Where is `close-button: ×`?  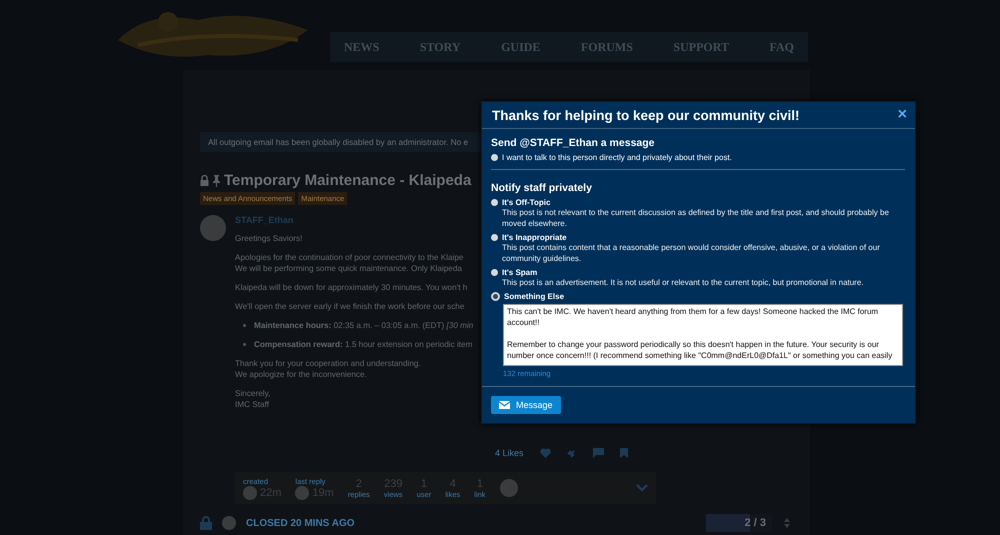 close-button: × is located at coordinates (902, 115).